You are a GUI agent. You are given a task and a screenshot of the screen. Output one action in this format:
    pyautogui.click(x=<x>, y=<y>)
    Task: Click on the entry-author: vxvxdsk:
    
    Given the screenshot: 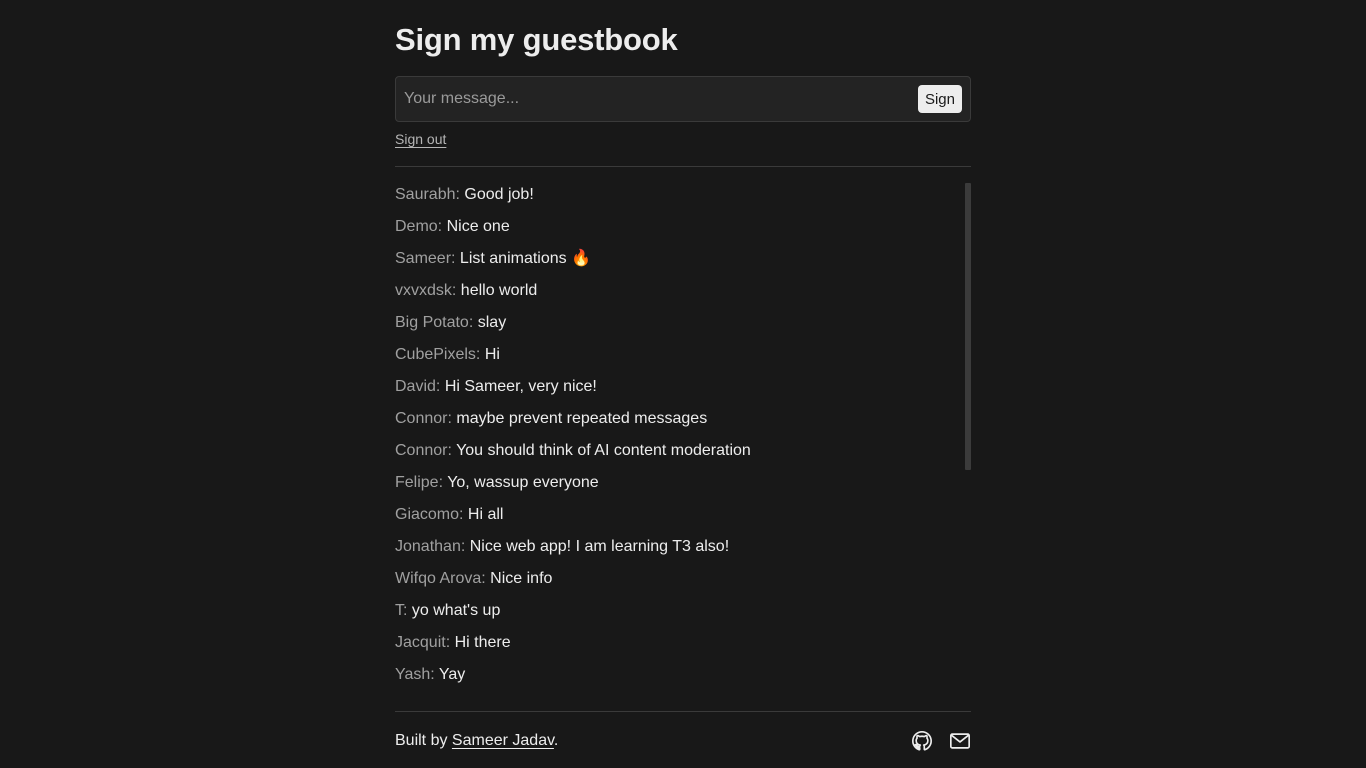 What is the action you would take?
    pyautogui.click(x=426, y=290)
    